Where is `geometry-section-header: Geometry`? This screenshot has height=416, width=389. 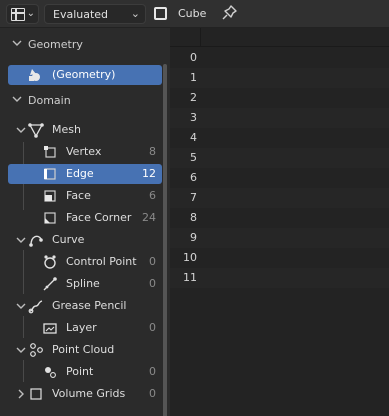
geometry-section-header: Geometry is located at coordinates (81, 45).